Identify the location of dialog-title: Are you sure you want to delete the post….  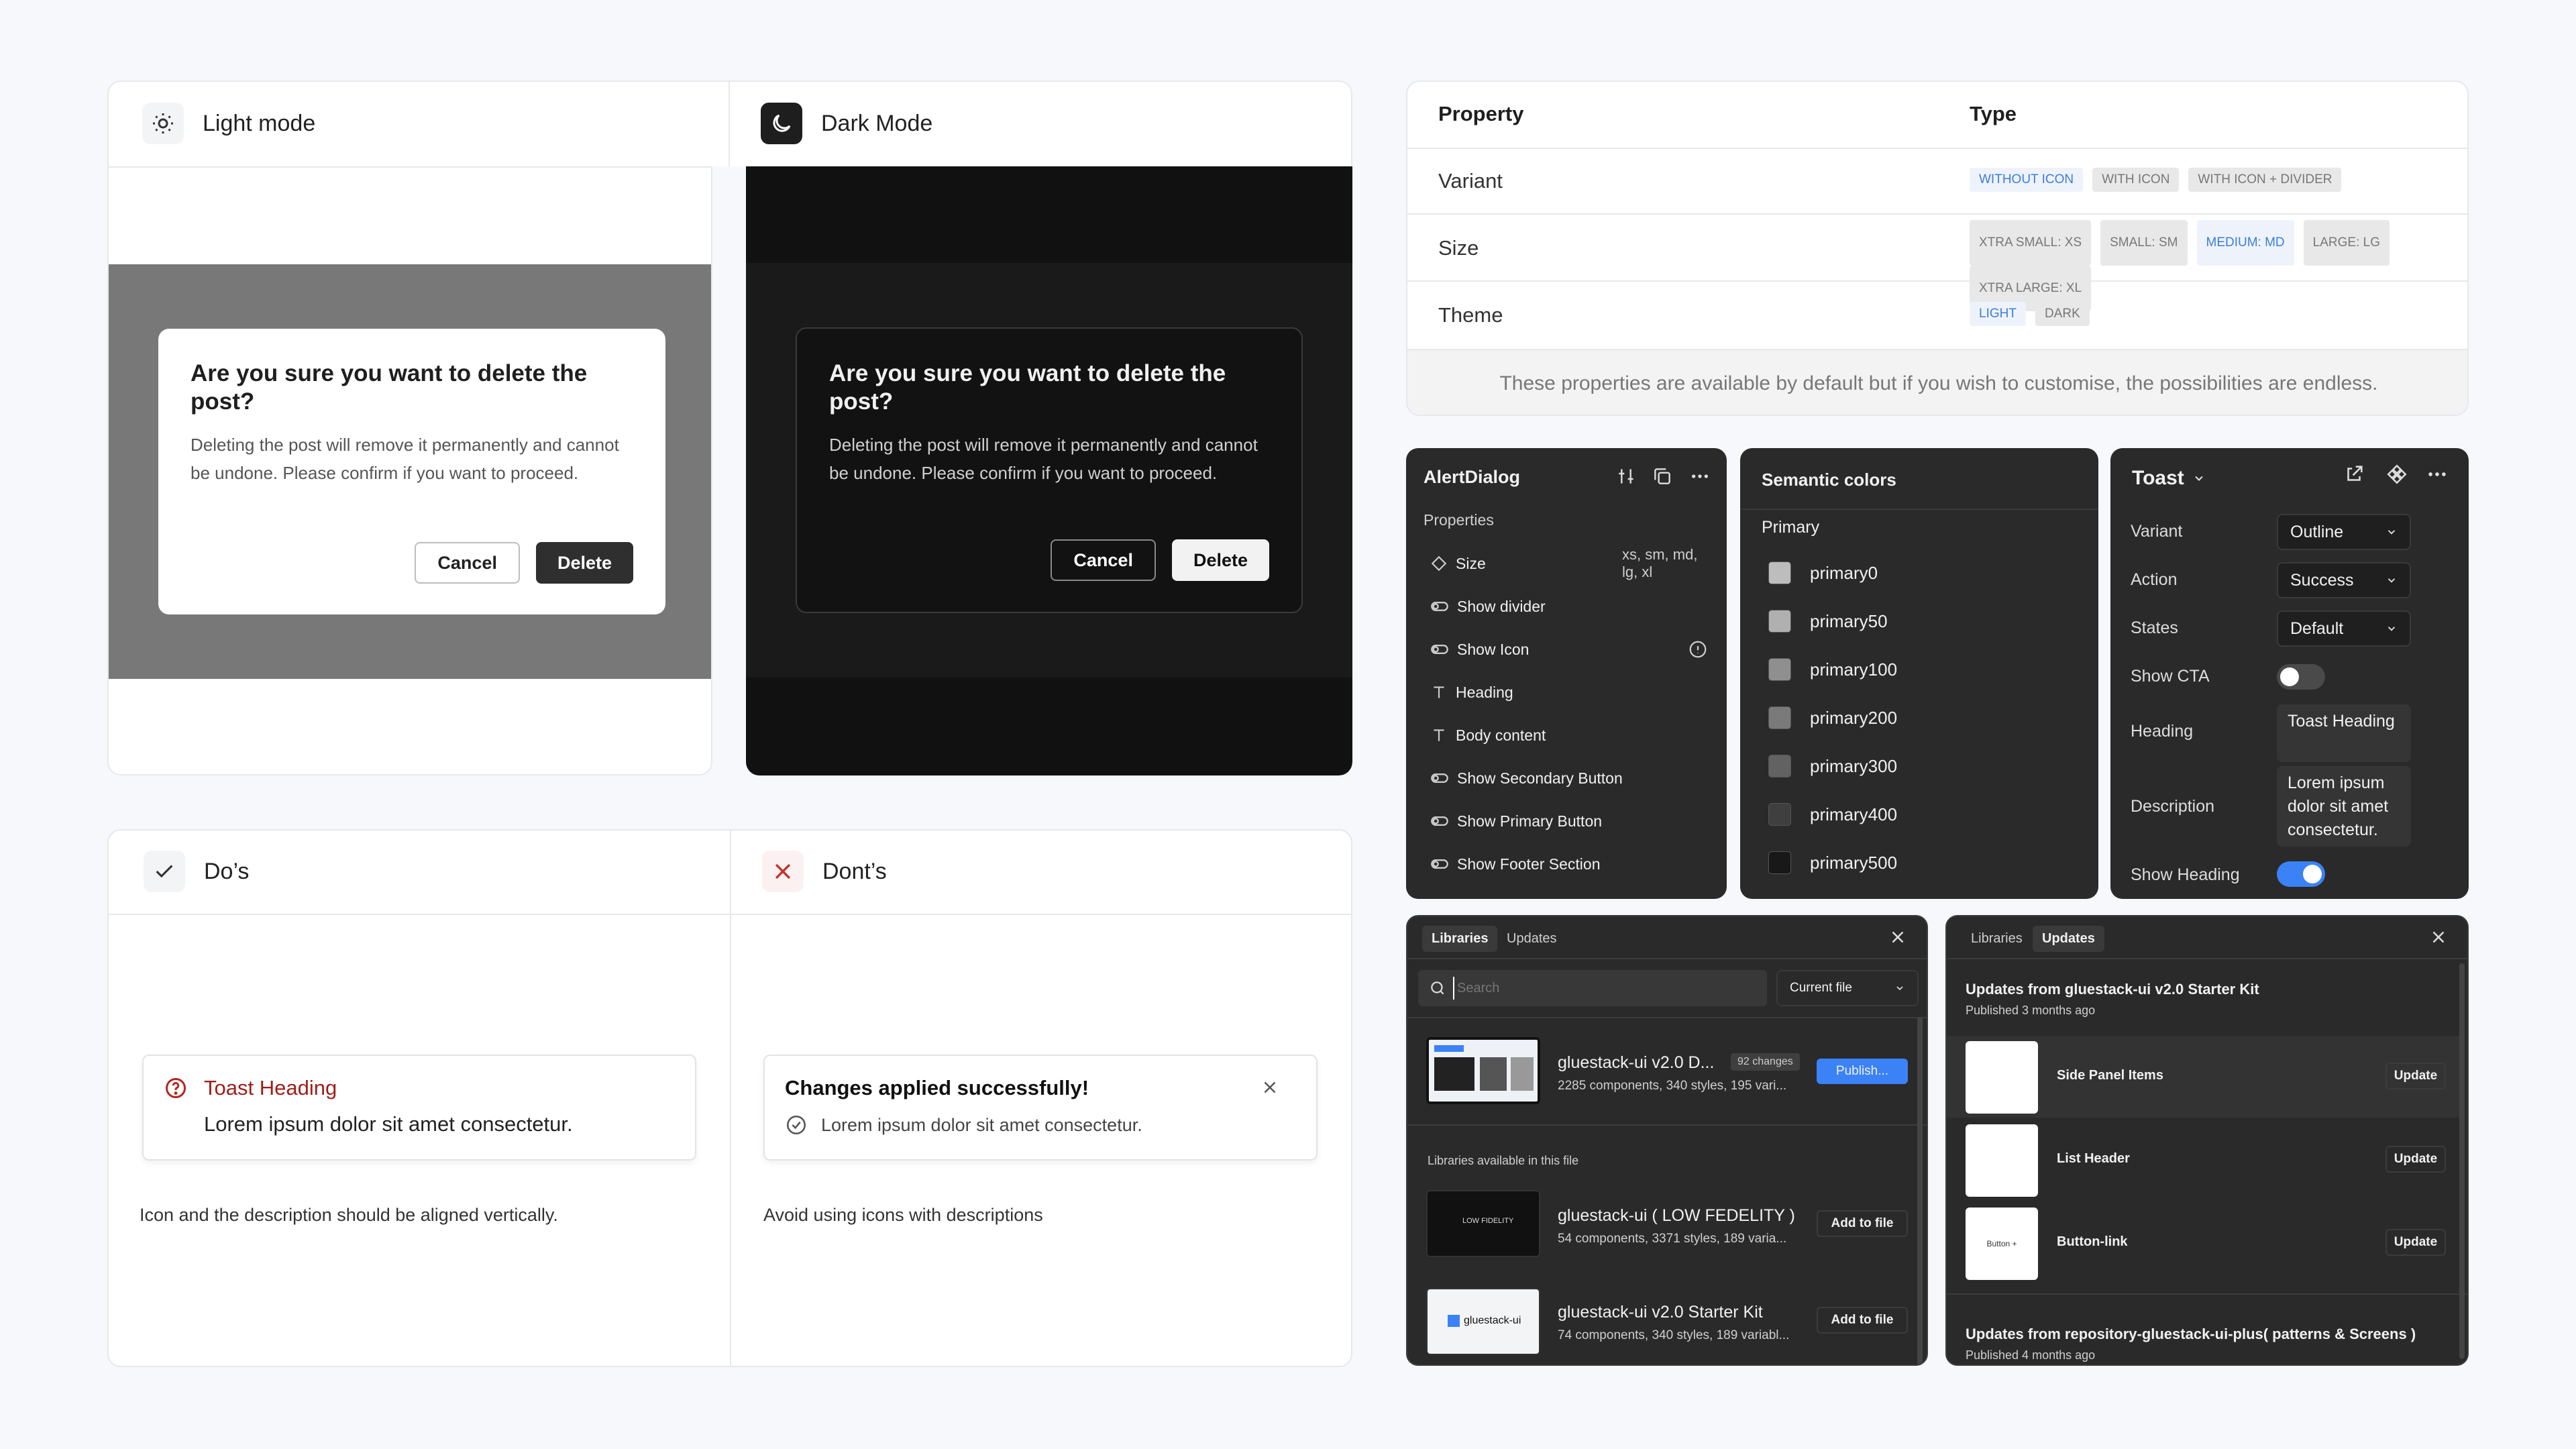
(389, 387).